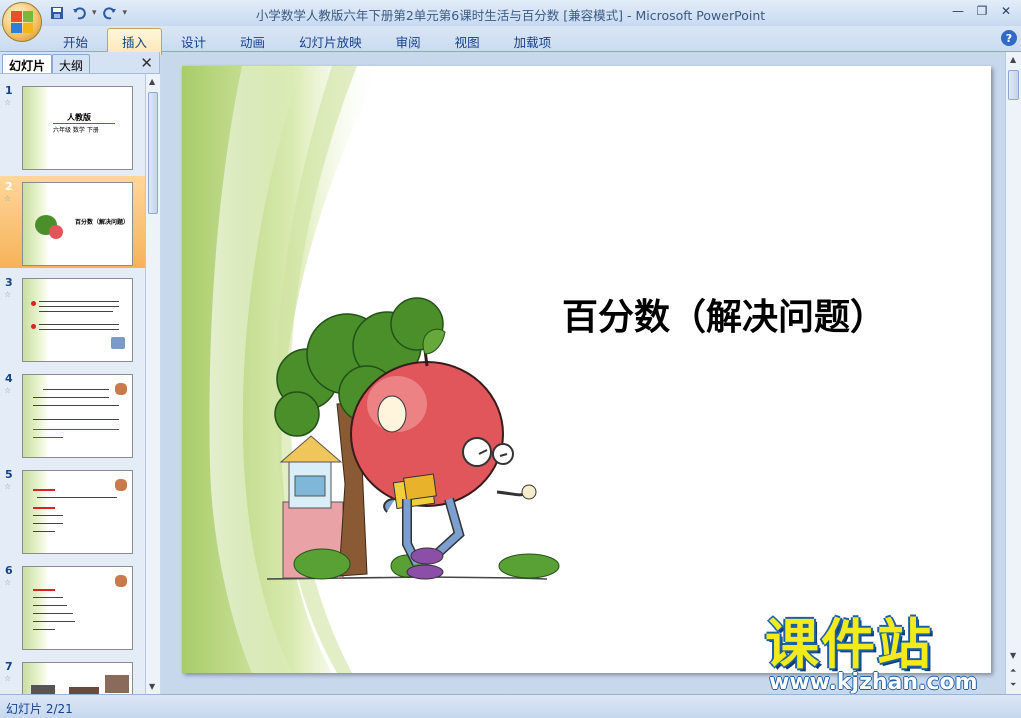 This screenshot has width=1021, height=718. I want to click on slide-thumbnail-6: 6 ☆, so click(72, 606).